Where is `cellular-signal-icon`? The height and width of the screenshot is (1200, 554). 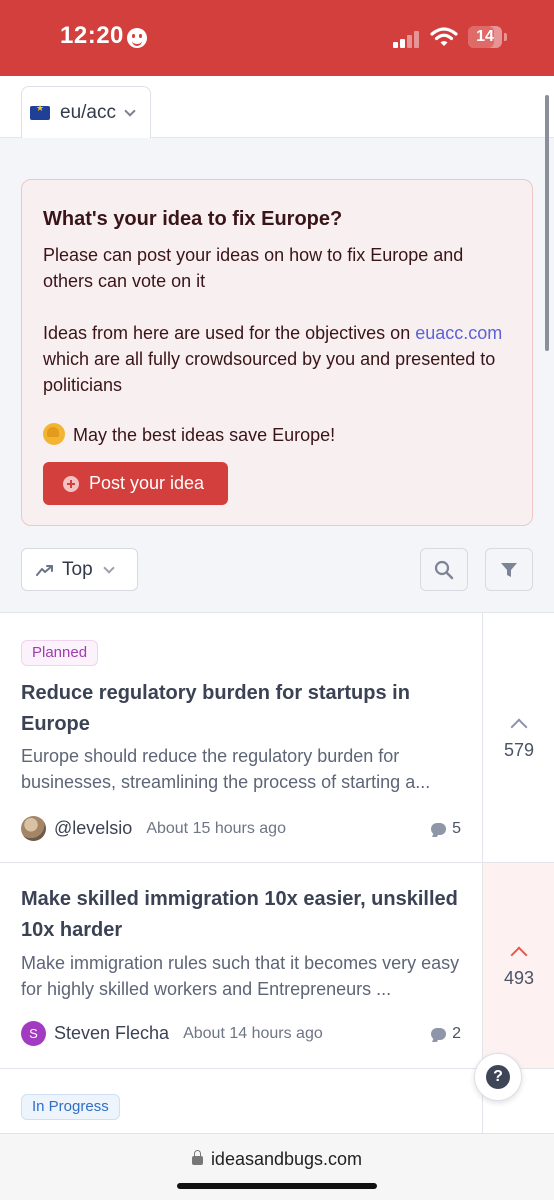 cellular-signal-icon is located at coordinates (408, 39).